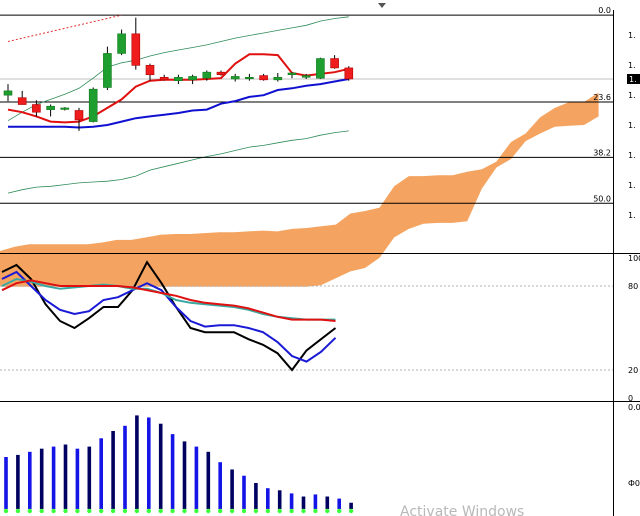 The image size is (640, 516). What do you see at coordinates (602, 198) in the screenshot?
I see `fib-level-label: 50.0` at bounding box center [602, 198].